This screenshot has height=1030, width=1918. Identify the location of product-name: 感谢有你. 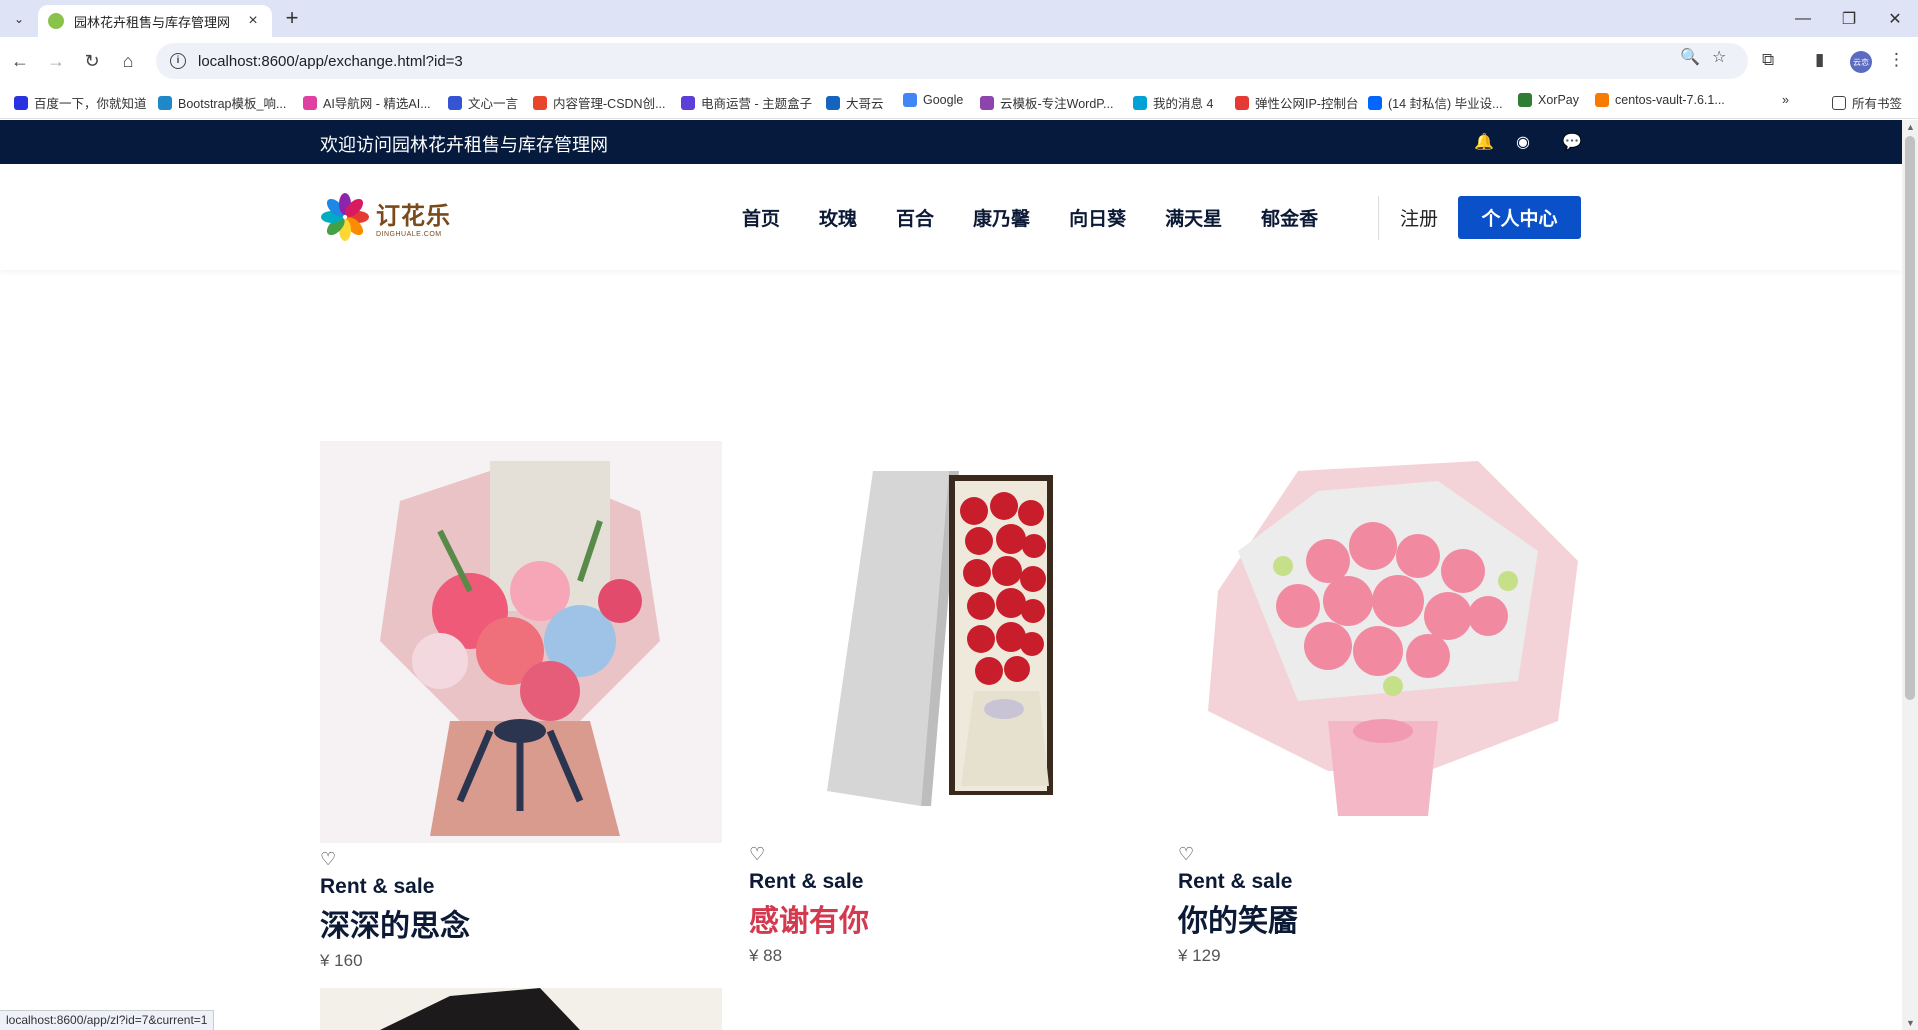
(950, 918).